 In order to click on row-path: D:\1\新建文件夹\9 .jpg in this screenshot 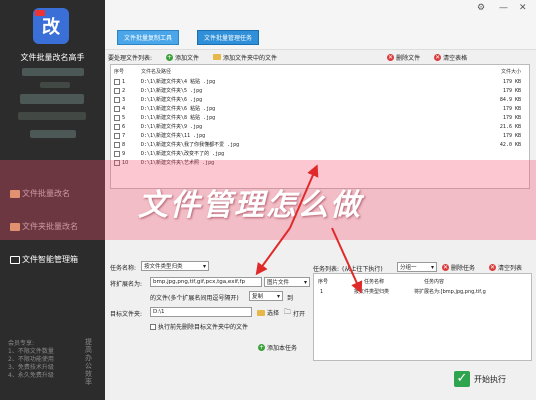, I will do `click(172, 127)`.